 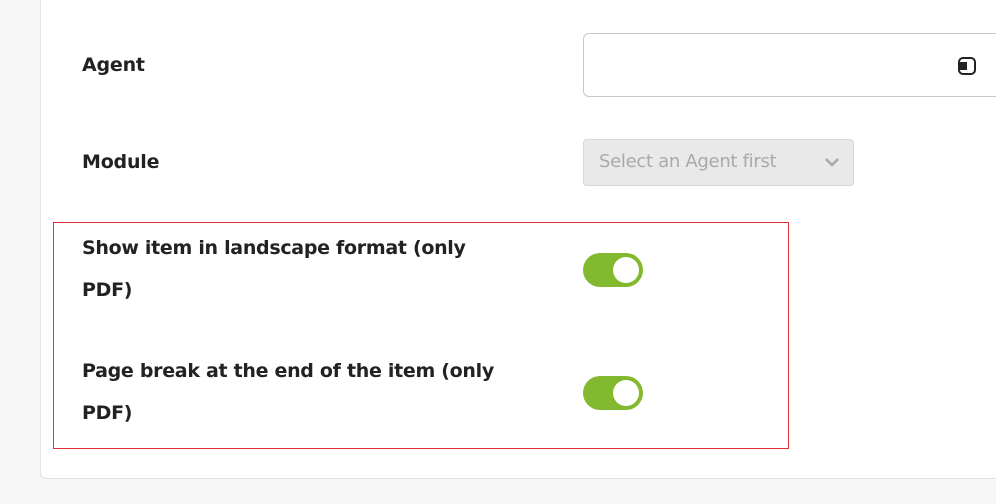 What do you see at coordinates (274, 248) in the screenshot?
I see `landscape-label-line1: Show item in landscape format (only` at bounding box center [274, 248].